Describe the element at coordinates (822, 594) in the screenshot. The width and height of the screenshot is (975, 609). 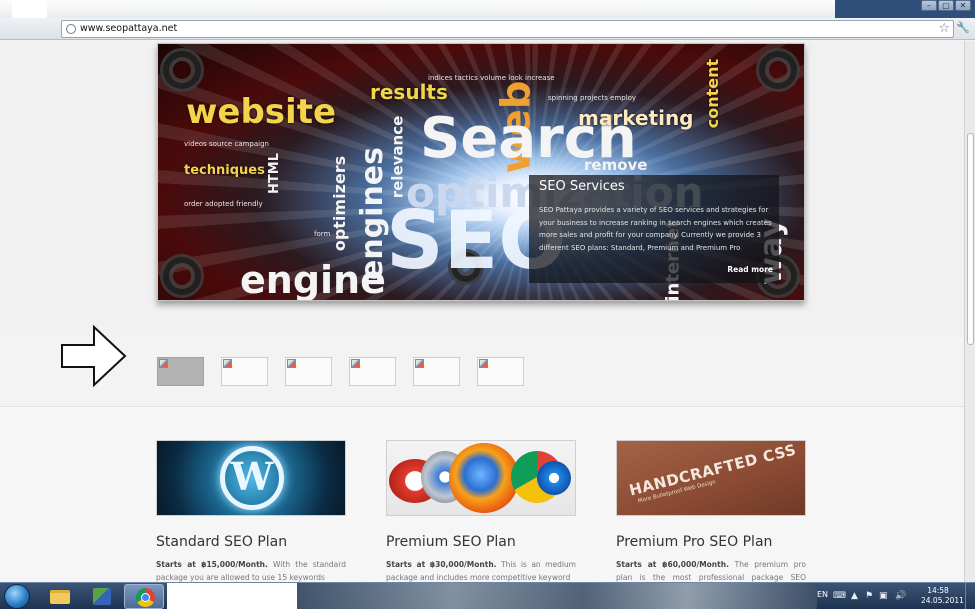
I see `language-indicator: EN` at that location.